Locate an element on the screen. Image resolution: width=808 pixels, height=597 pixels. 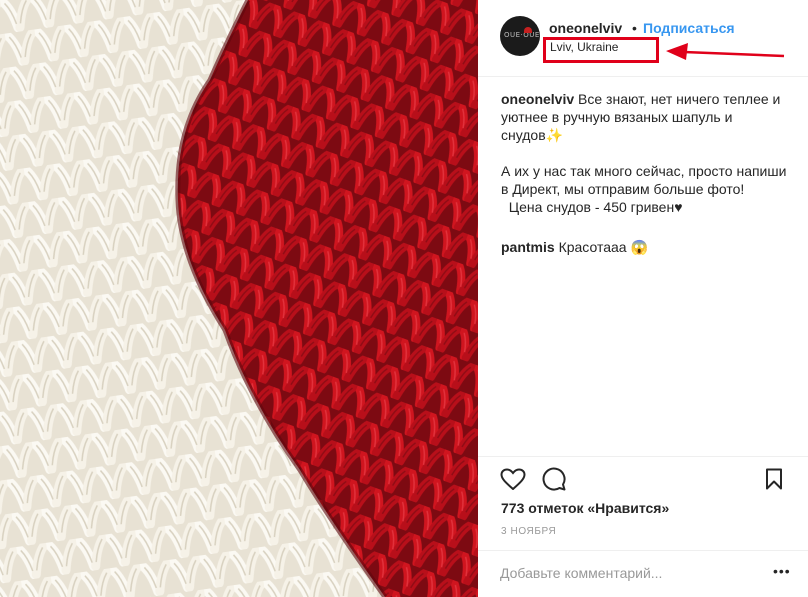
comment-divider is located at coordinates (643, 550).